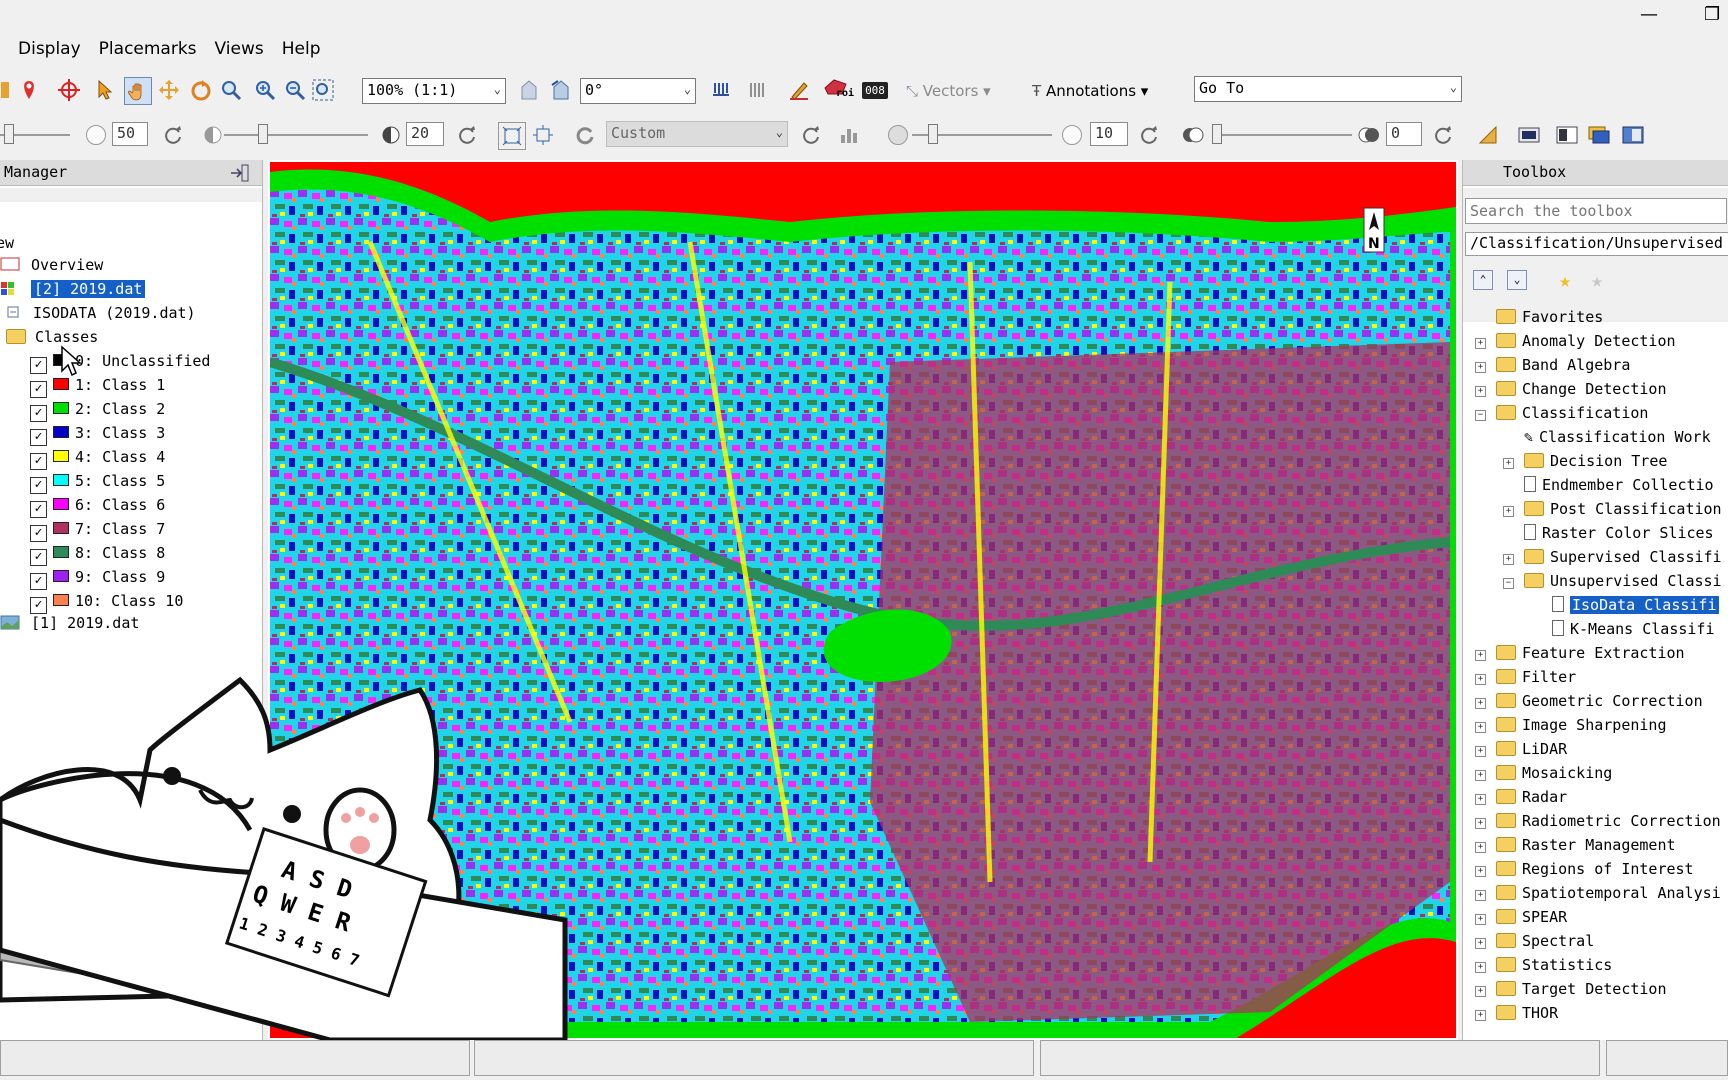 Image resolution: width=1728 pixels, height=1080 pixels. Describe the element at coordinates (97, 506) in the screenshot. I see `class-item: ✓ 6: Class 6` at that location.